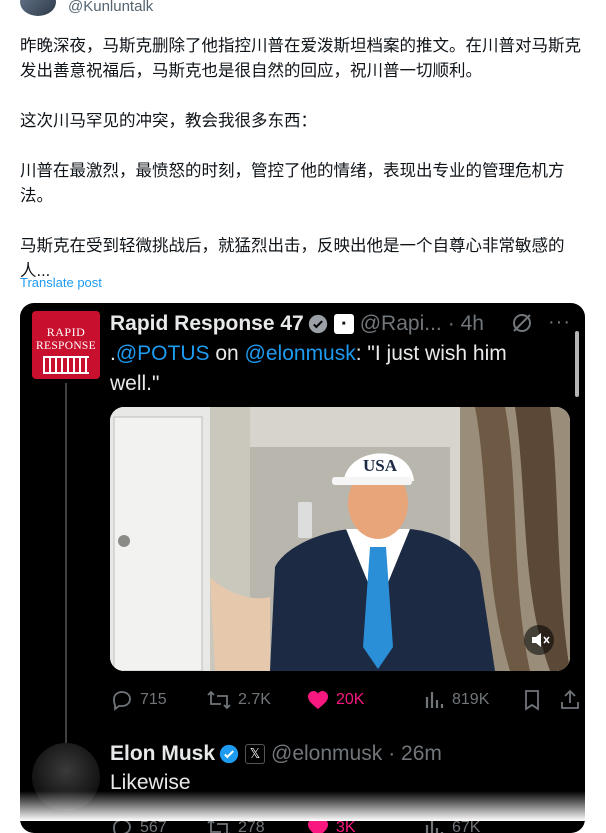 The width and height of the screenshot is (606, 833). Describe the element at coordinates (255, 754) in the screenshot. I see `x-affiliation-icon: 𝕏` at that location.